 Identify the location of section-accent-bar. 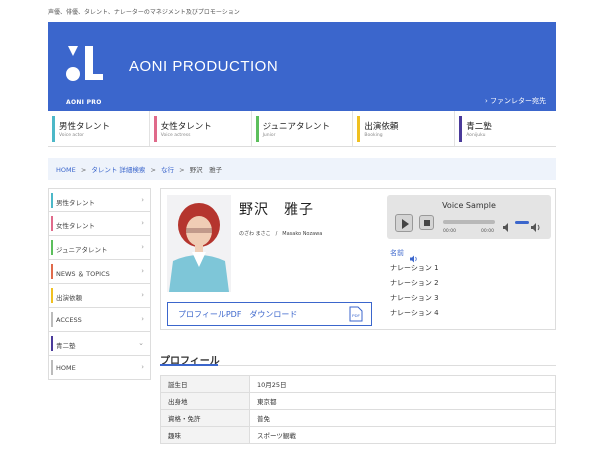
(189, 365).